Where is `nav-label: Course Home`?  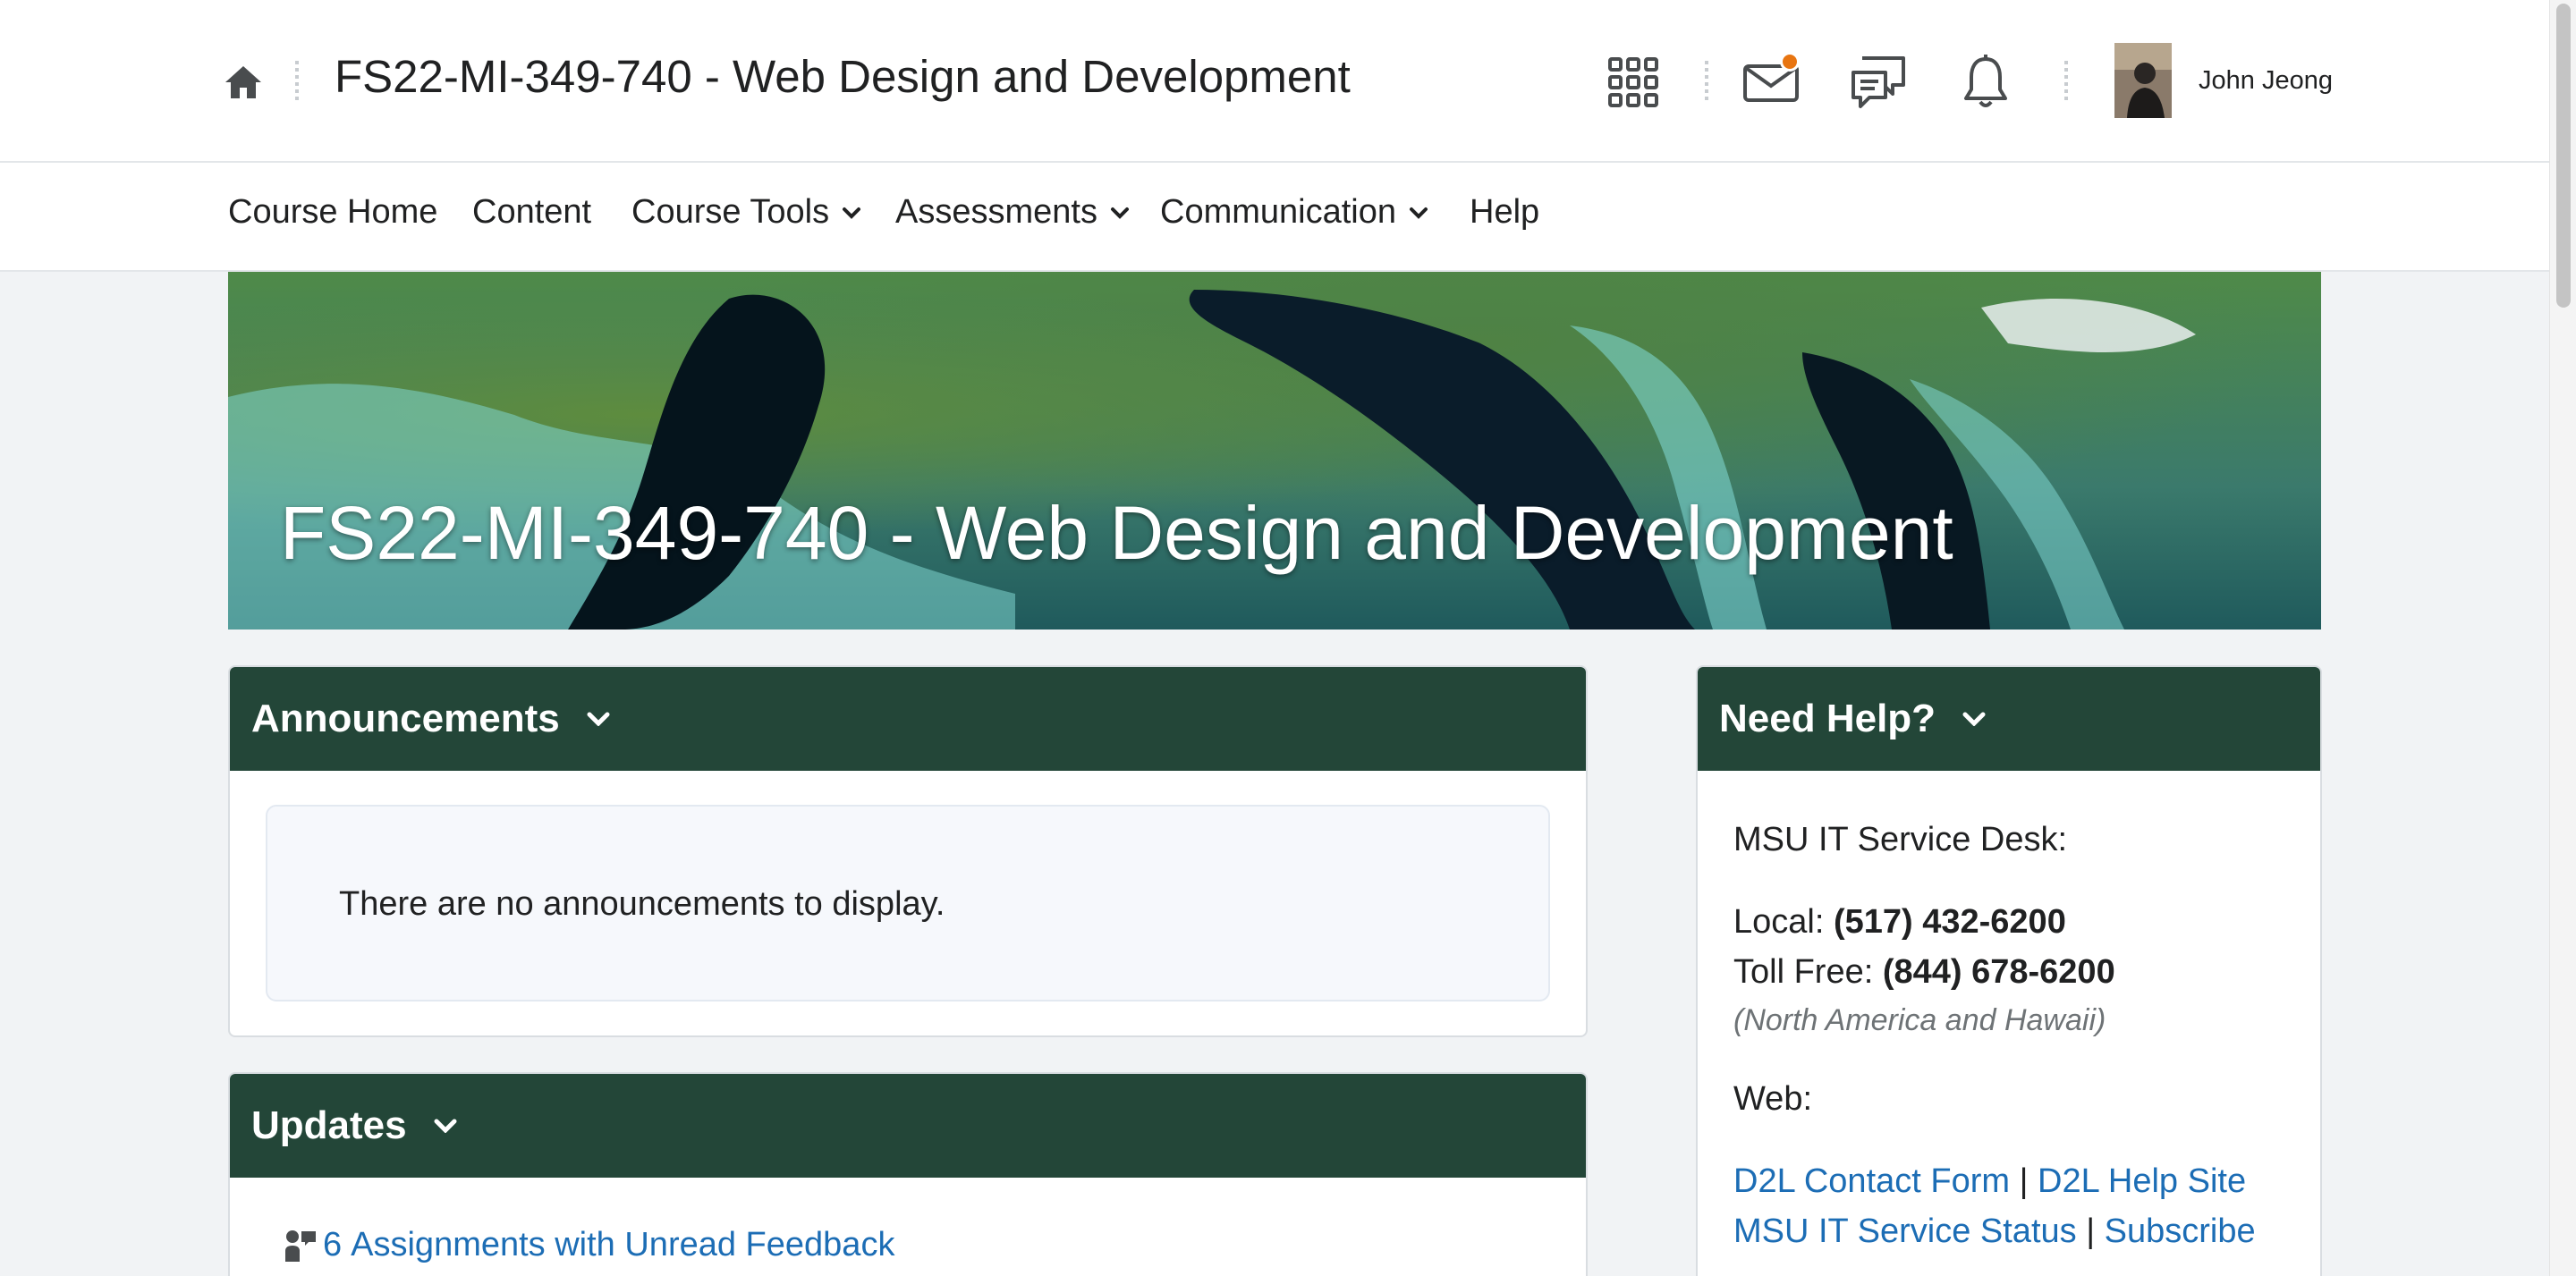 nav-label: Course Home is located at coordinates (333, 212).